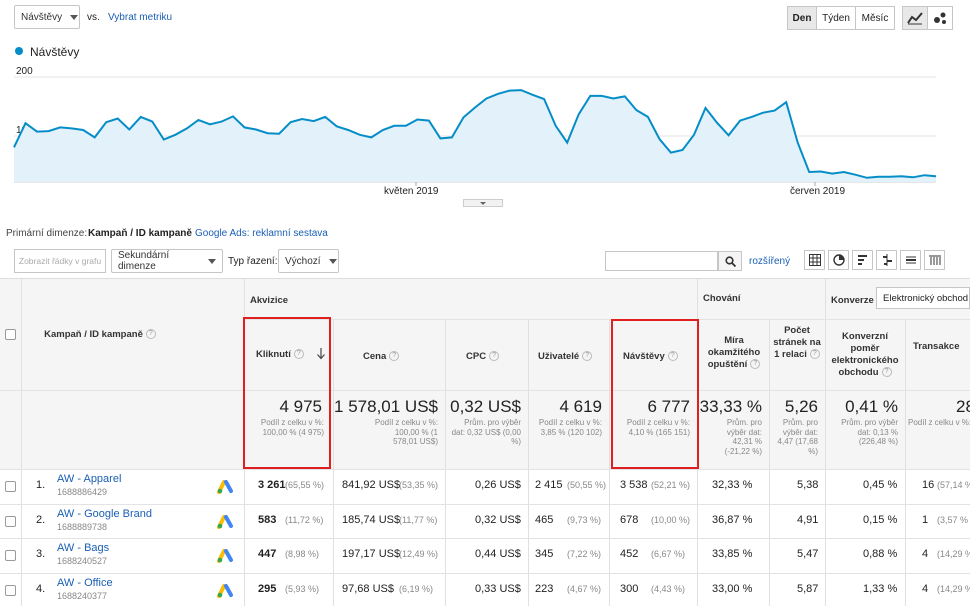 This screenshot has height=606, width=970. What do you see at coordinates (85, 583) in the screenshot?
I see `campaign-link: AW - Office` at bounding box center [85, 583].